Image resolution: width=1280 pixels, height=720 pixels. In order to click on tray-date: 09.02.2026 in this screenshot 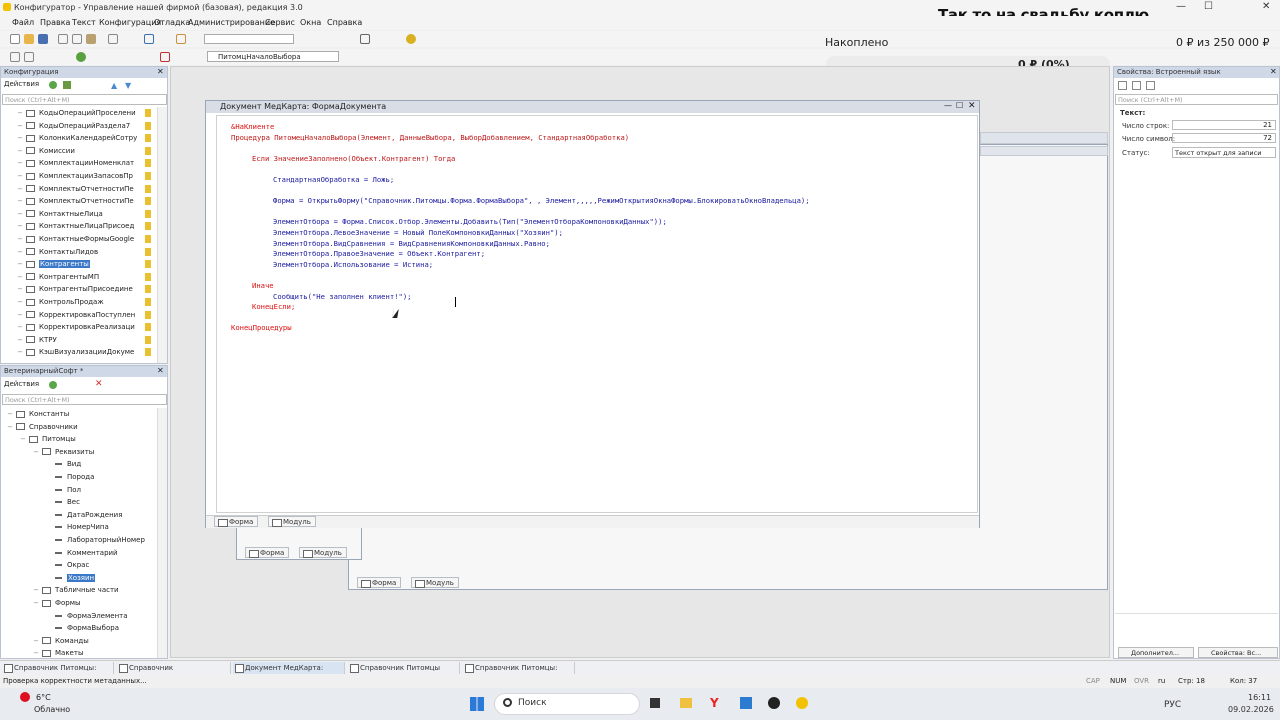, I will do `click(1251, 709)`.